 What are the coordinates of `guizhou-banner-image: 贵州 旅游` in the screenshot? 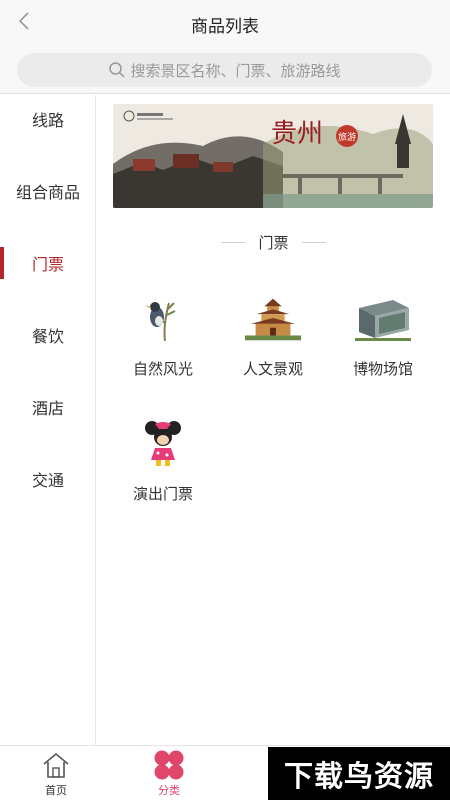 It's located at (273, 156).